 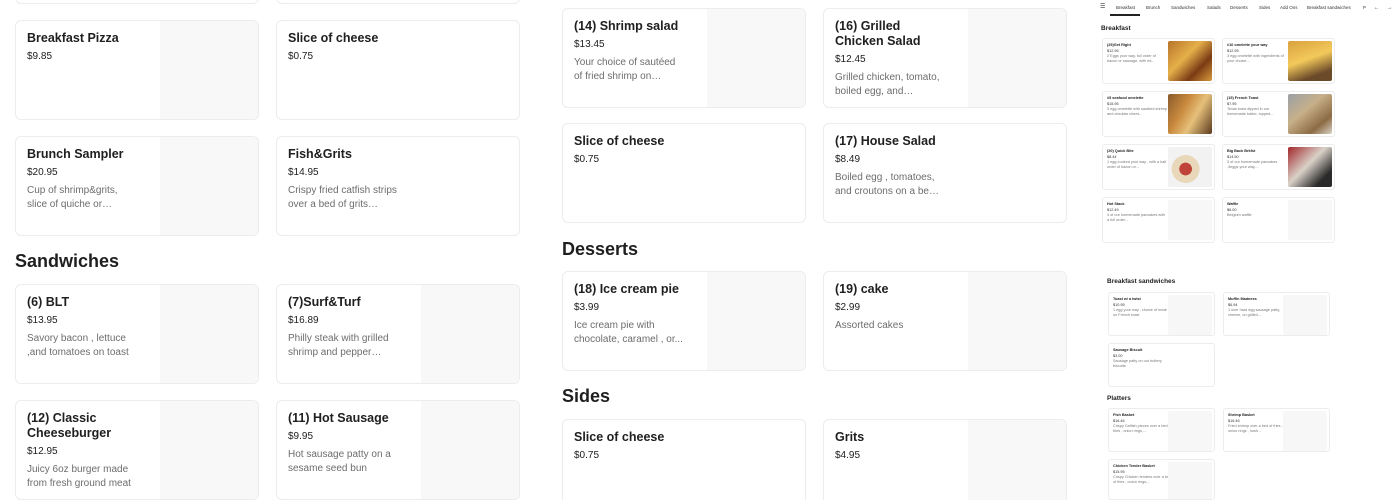 What do you see at coordinates (1214, 7) in the screenshot?
I see `tab-salads: Salads` at bounding box center [1214, 7].